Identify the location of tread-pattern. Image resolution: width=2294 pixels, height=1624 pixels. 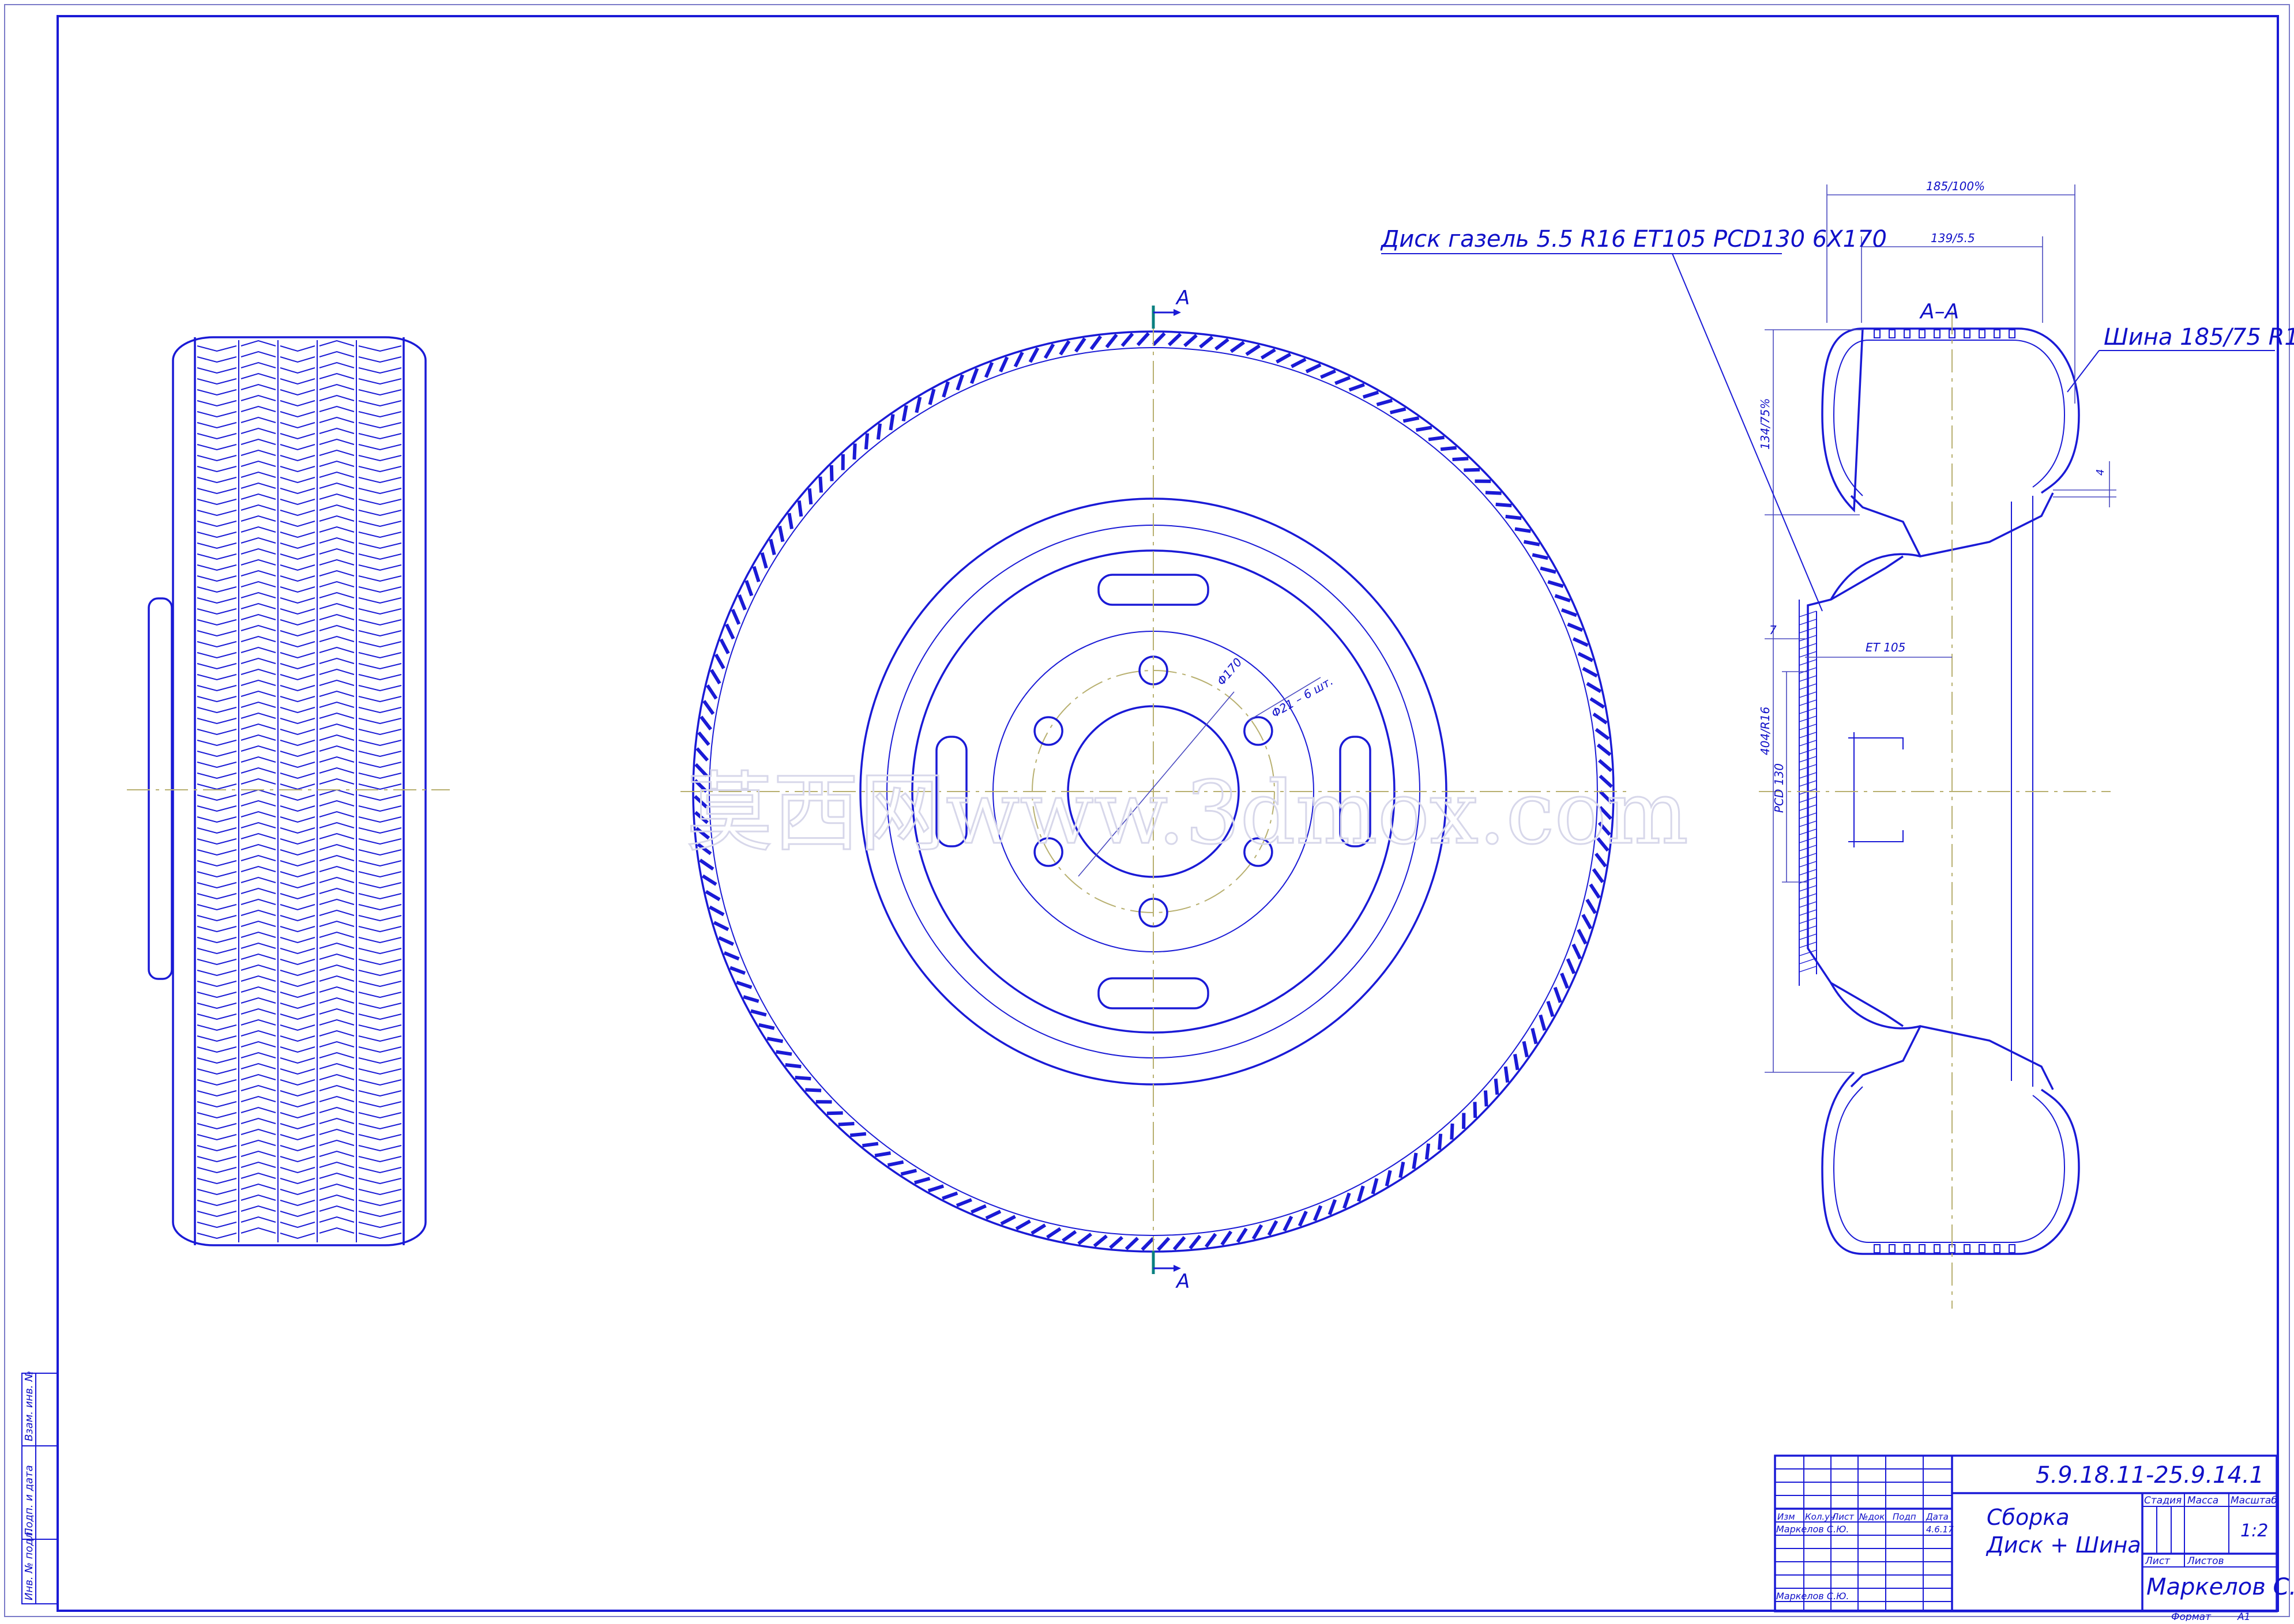
(299, 791).